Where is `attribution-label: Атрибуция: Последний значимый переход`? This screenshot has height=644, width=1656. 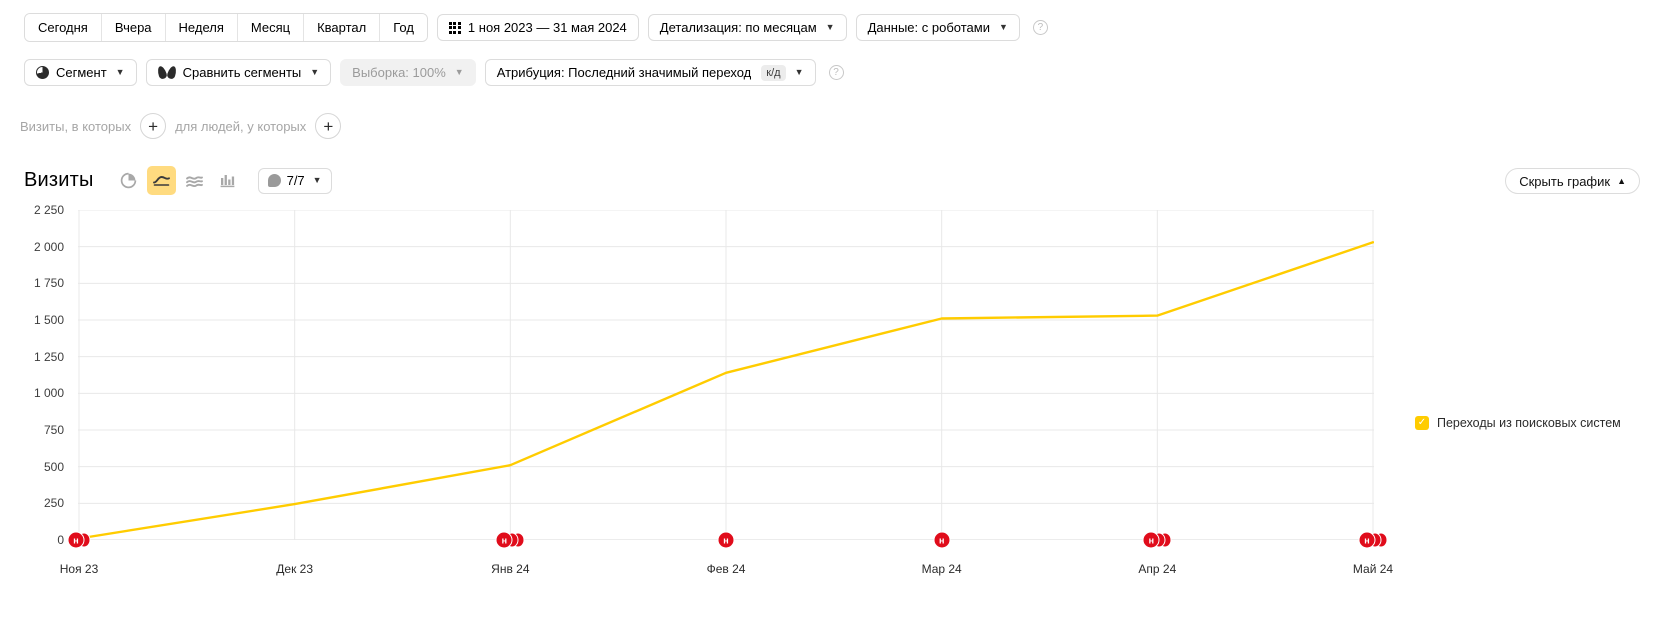 attribution-label: Атрибуция: Последний значимый переход is located at coordinates (624, 72).